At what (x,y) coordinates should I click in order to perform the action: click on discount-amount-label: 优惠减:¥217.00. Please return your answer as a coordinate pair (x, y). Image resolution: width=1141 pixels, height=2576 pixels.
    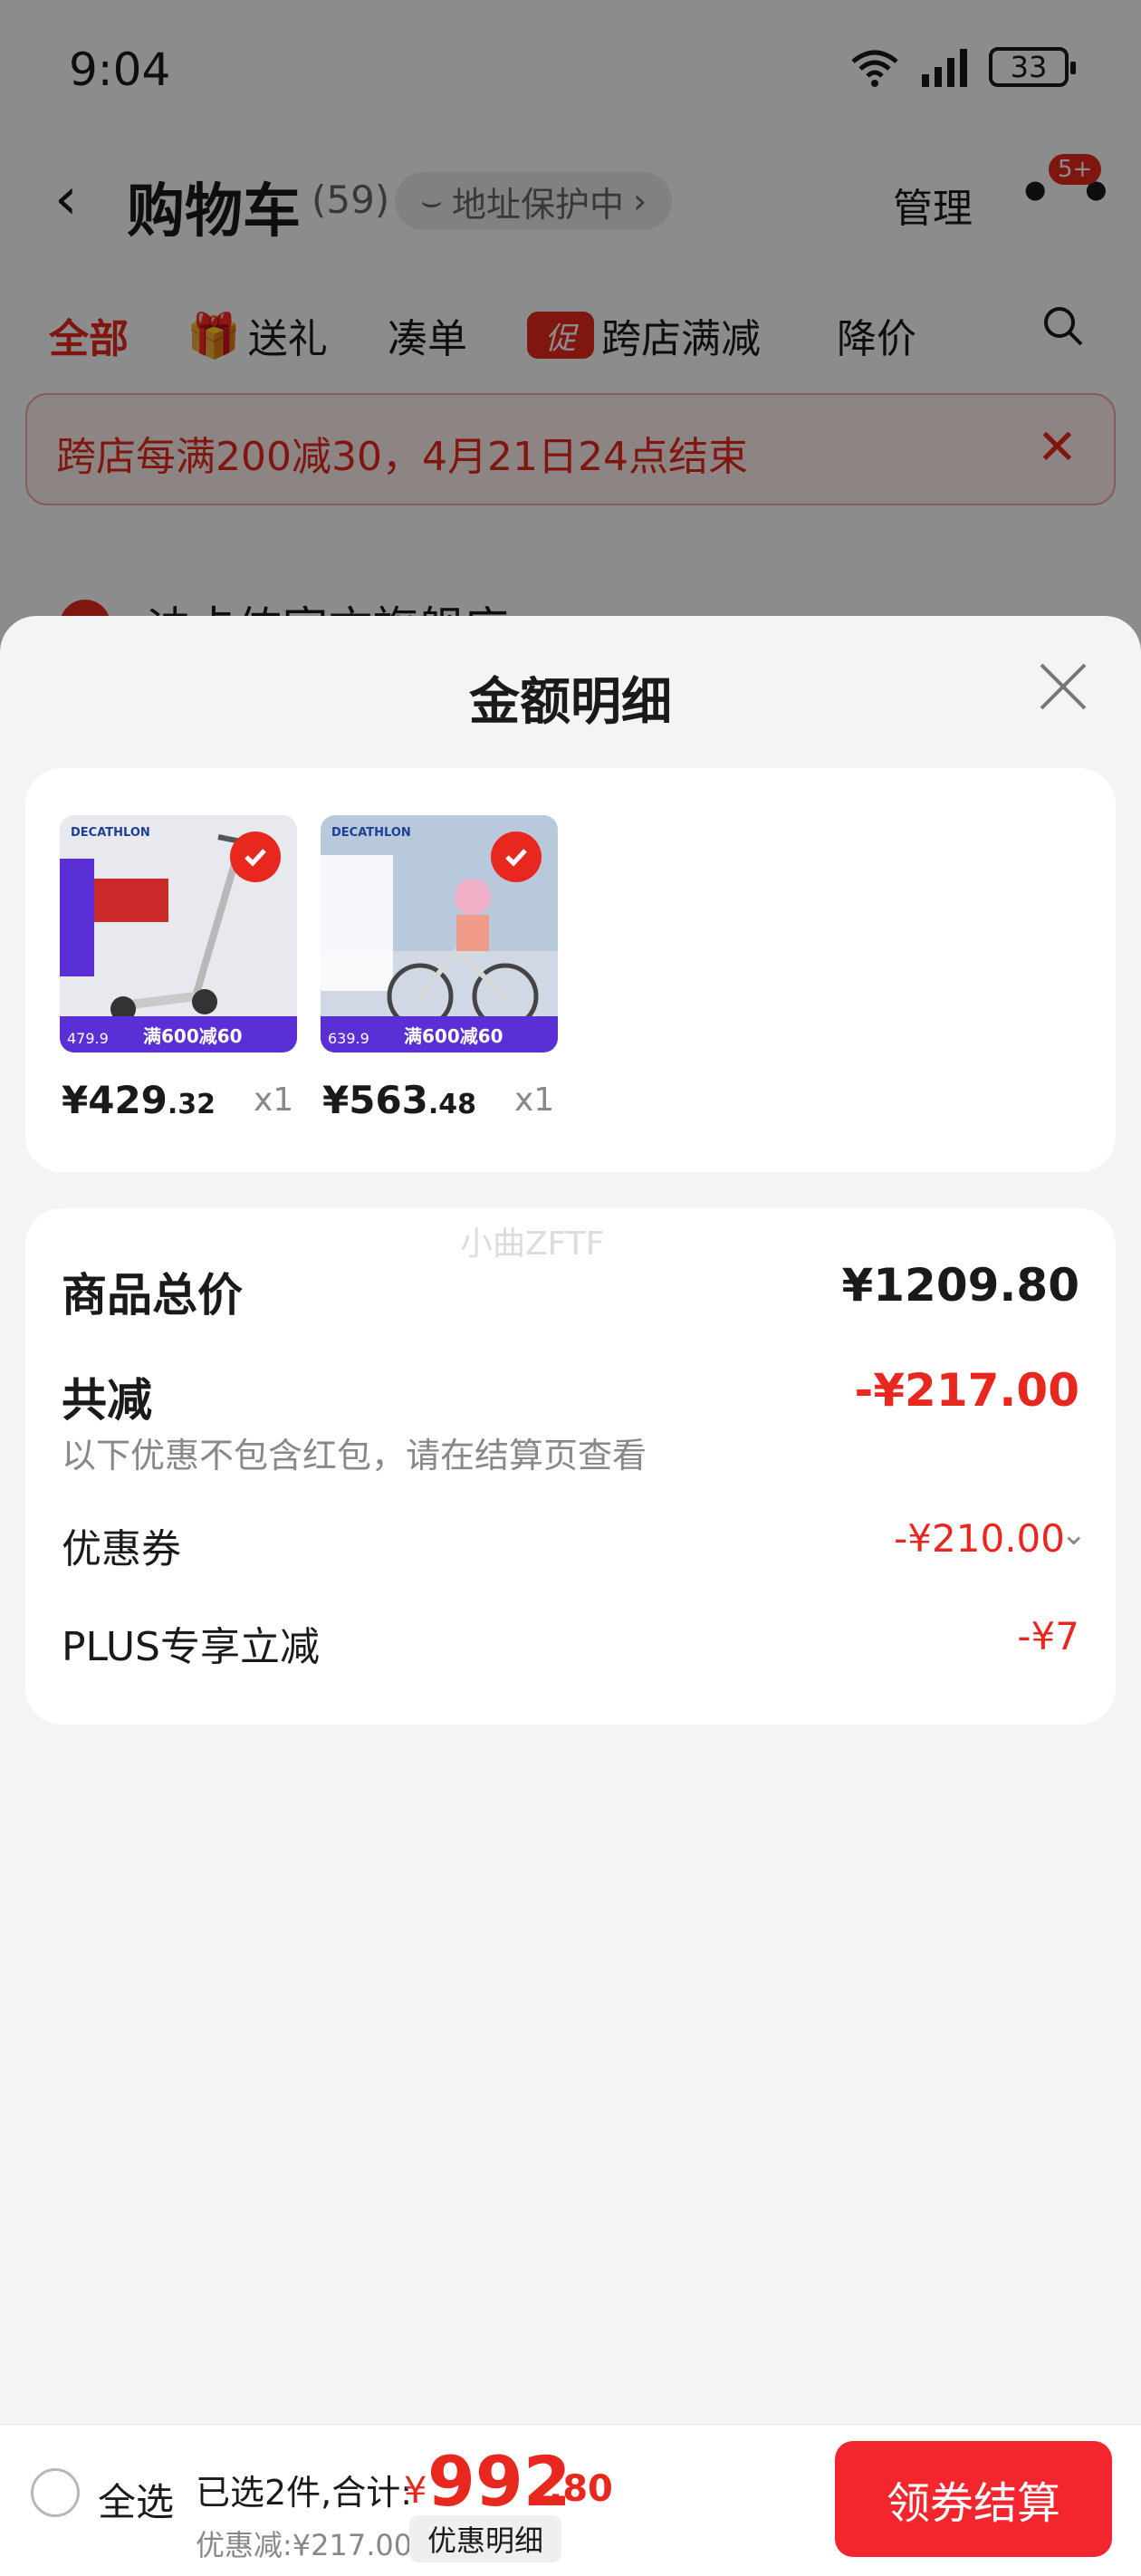
    Looking at the image, I should click on (304, 2545).